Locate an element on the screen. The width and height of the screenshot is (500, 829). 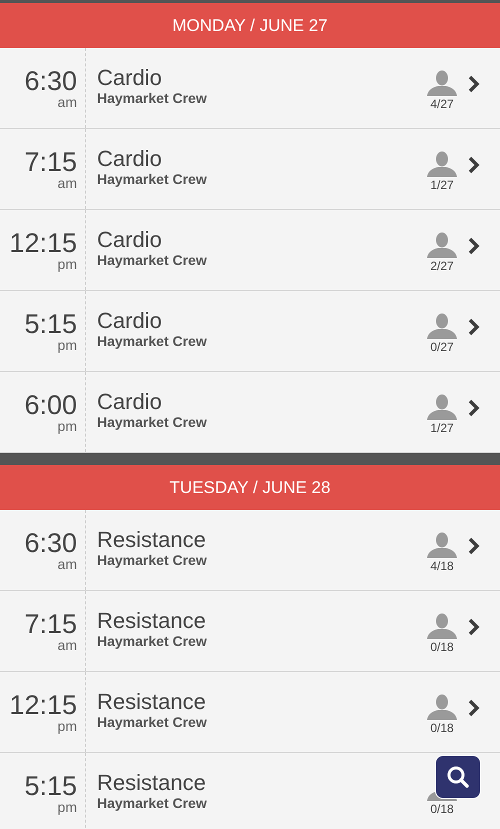
class-time: 6:00 is located at coordinates (50, 404).